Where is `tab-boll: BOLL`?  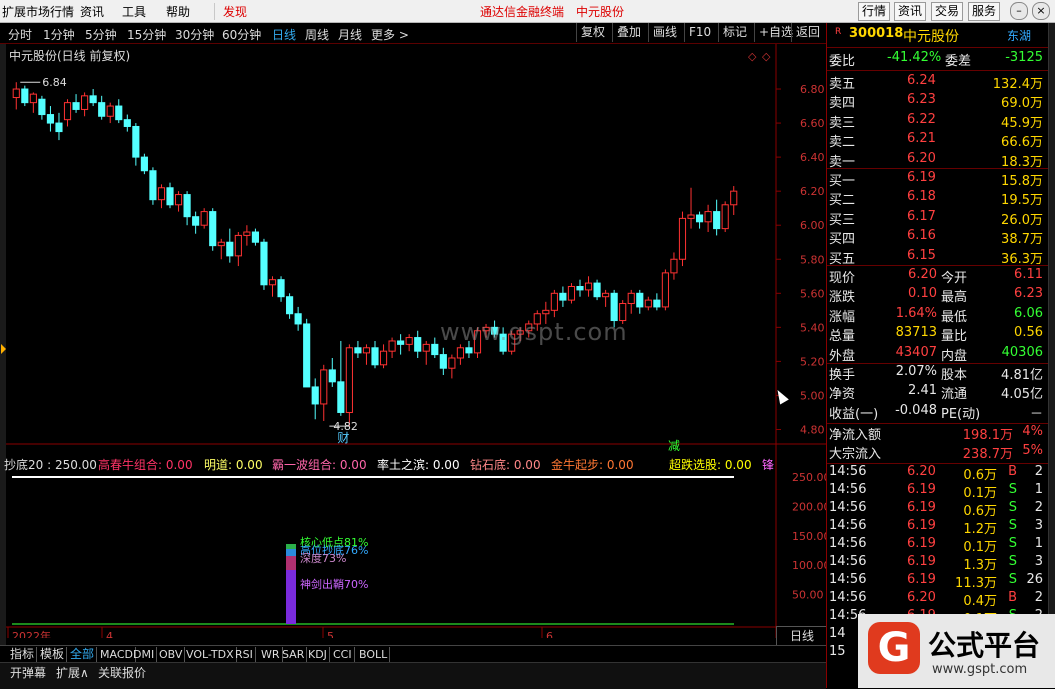
tab-boll: BOLL is located at coordinates (374, 654).